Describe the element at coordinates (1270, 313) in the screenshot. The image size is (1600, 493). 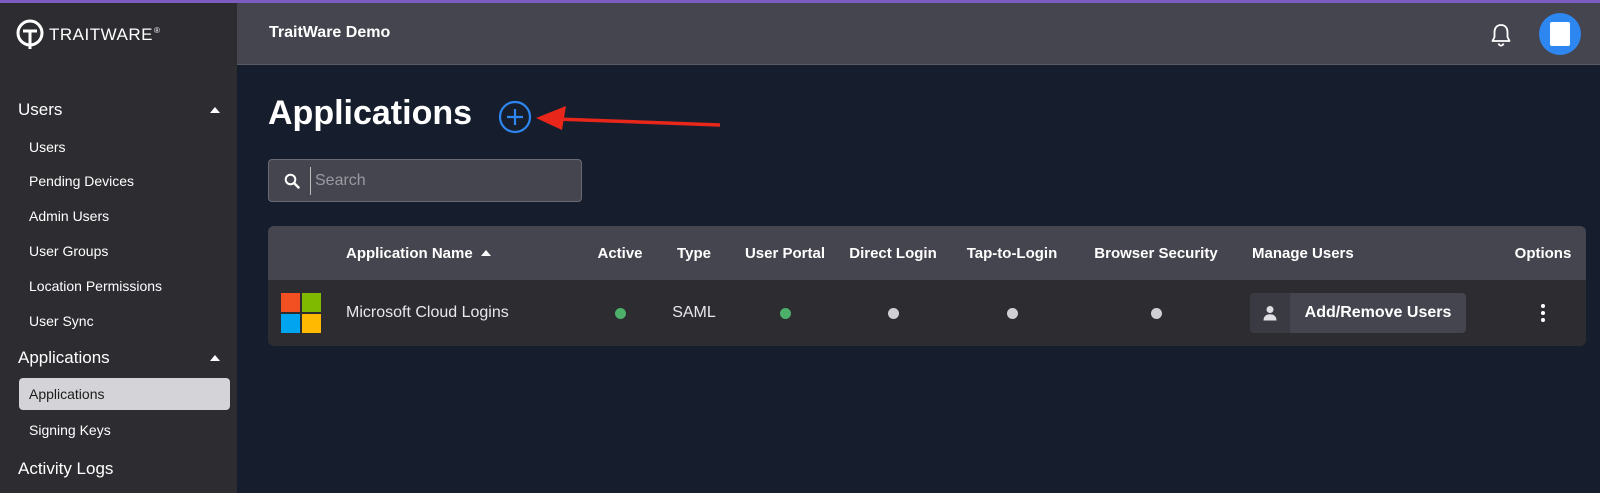
I see `user-icon` at that location.